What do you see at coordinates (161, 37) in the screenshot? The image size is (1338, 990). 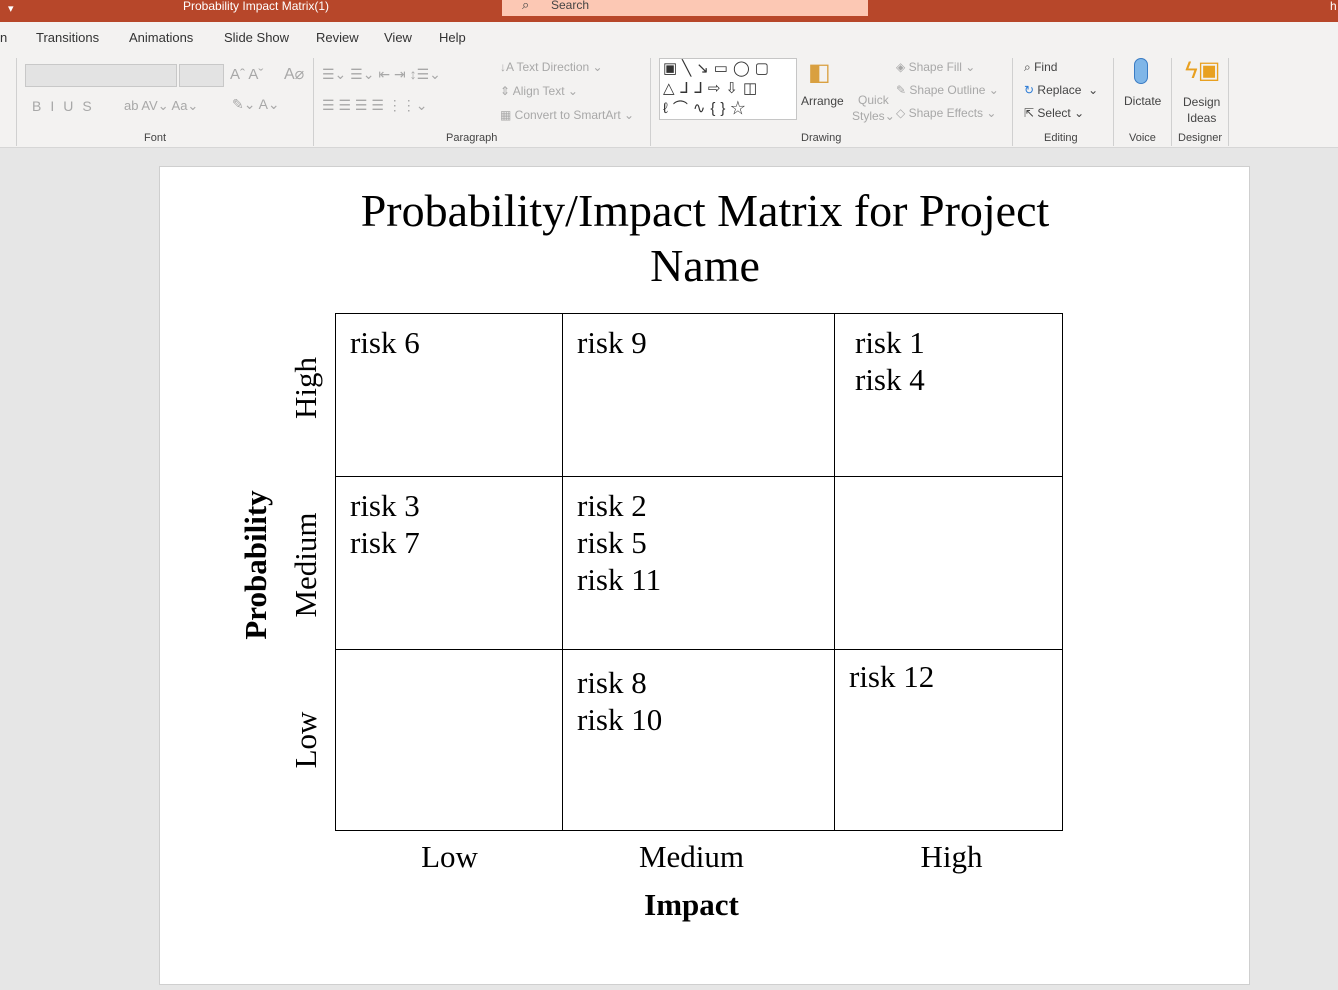 I see `tab-animations: Animations` at bounding box center [161, 37].